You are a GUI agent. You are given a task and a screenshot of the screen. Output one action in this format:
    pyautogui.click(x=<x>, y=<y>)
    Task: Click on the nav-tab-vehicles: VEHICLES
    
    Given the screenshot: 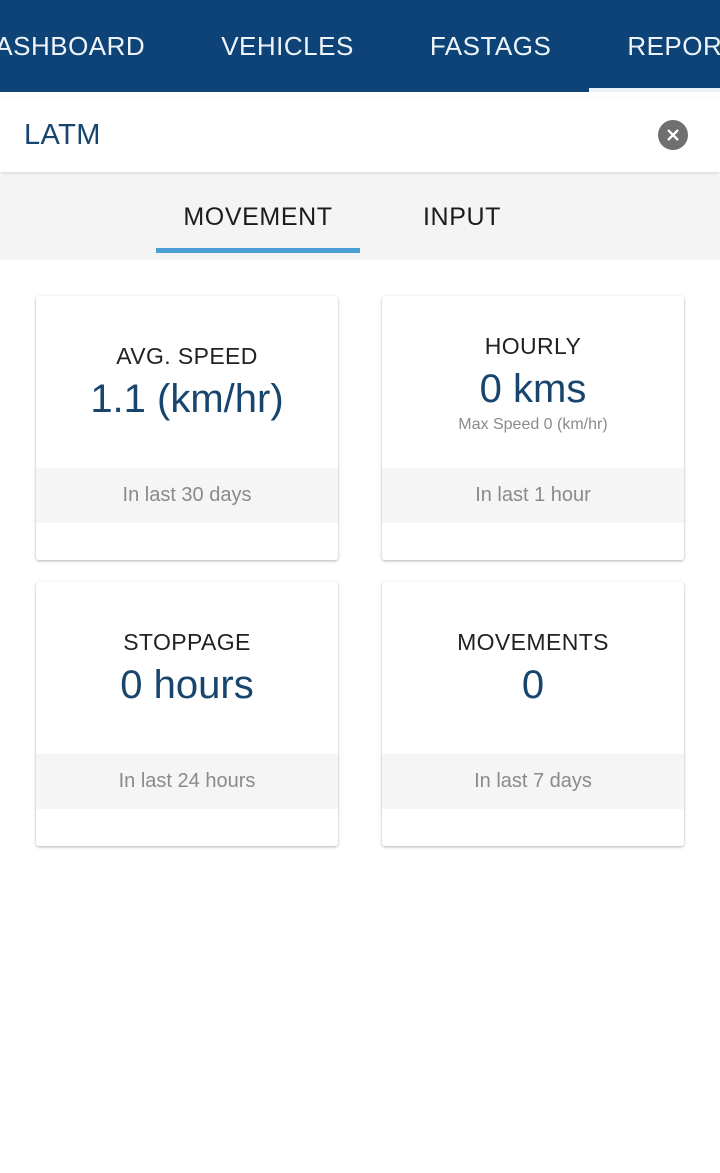 What is the action you would take?
    pyautogui.click(x=287, y=46)
    